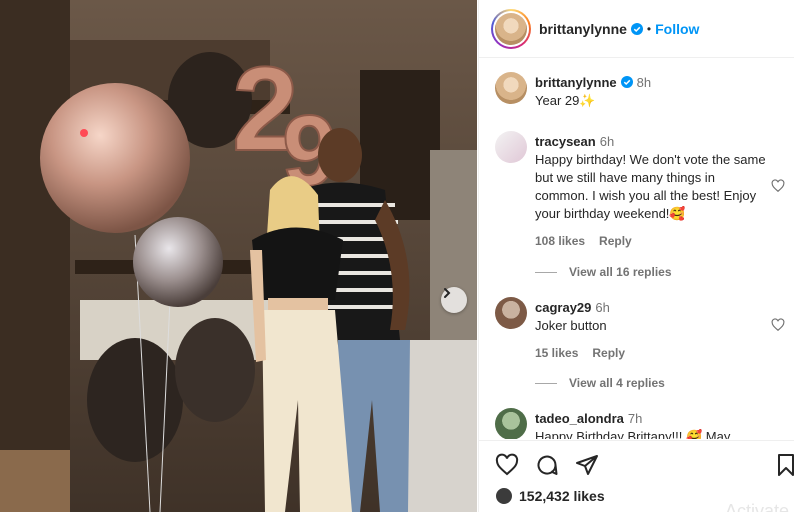  Describe the element at coordinates (571, 325) in the screenshot. I see `comment-text: Joker button` at that location.